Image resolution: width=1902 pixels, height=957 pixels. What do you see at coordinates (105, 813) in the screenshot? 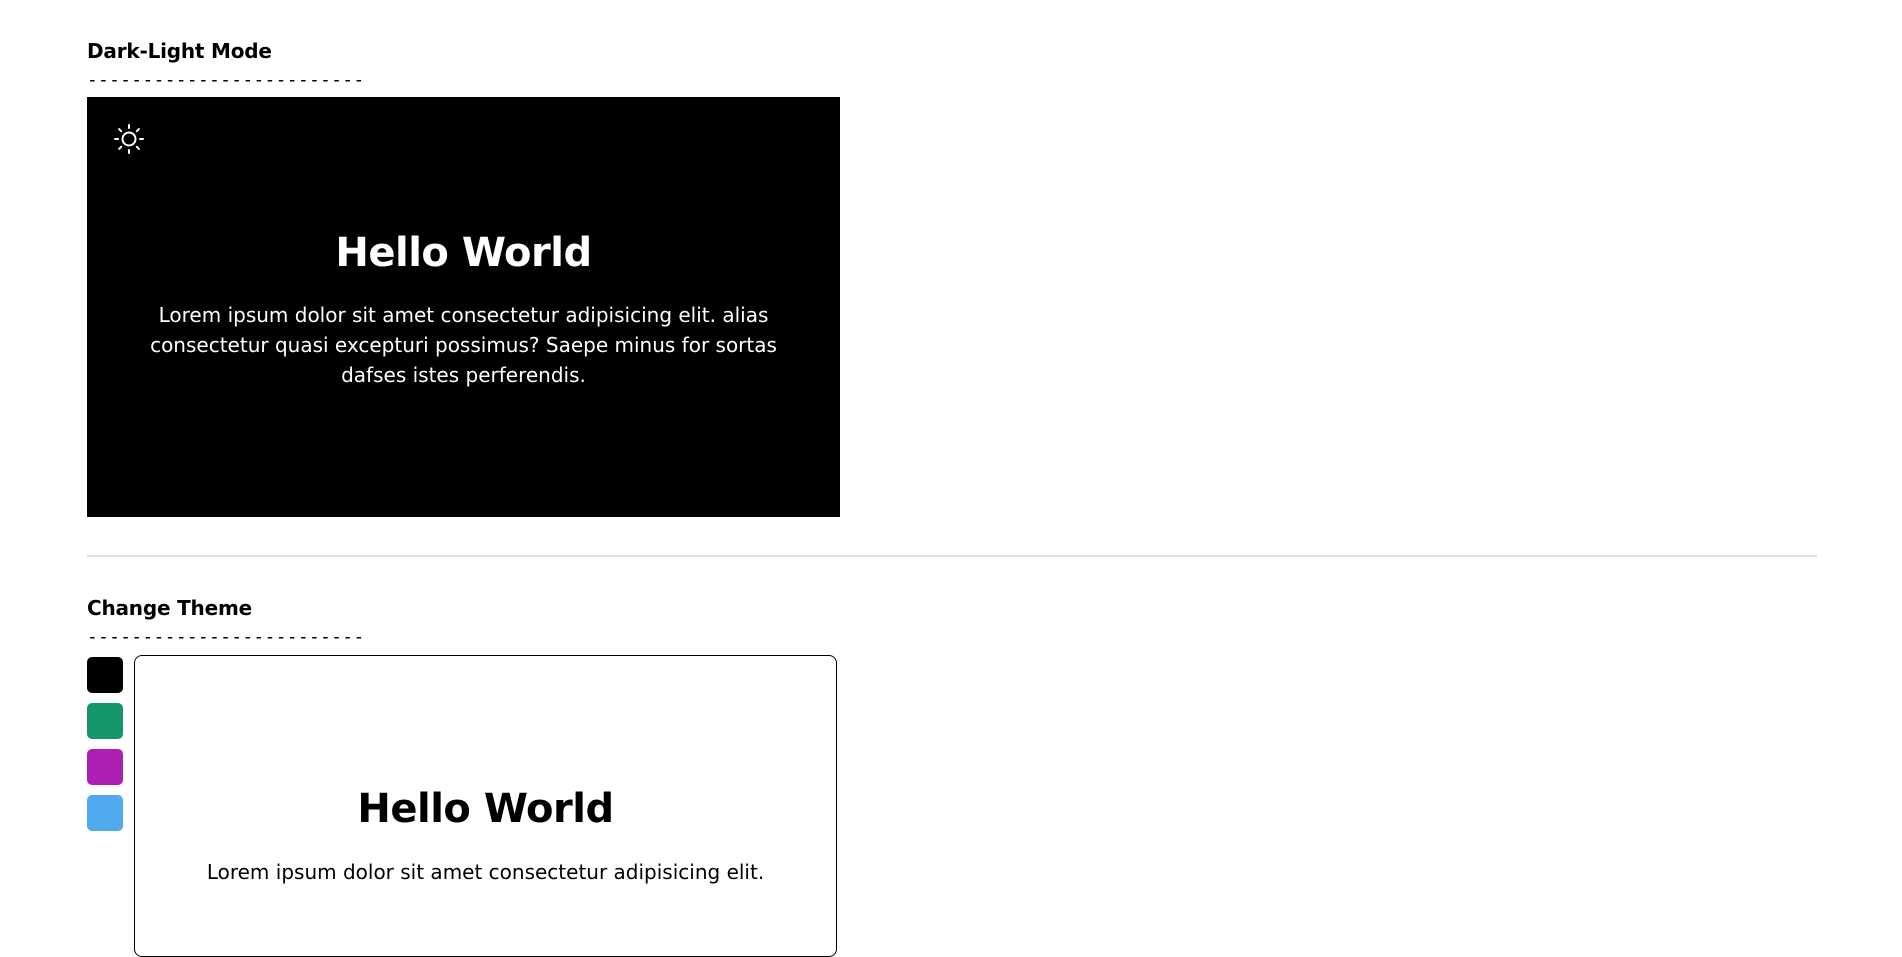
I see `theme-swatch-blue` at bounding box center [105, 813].